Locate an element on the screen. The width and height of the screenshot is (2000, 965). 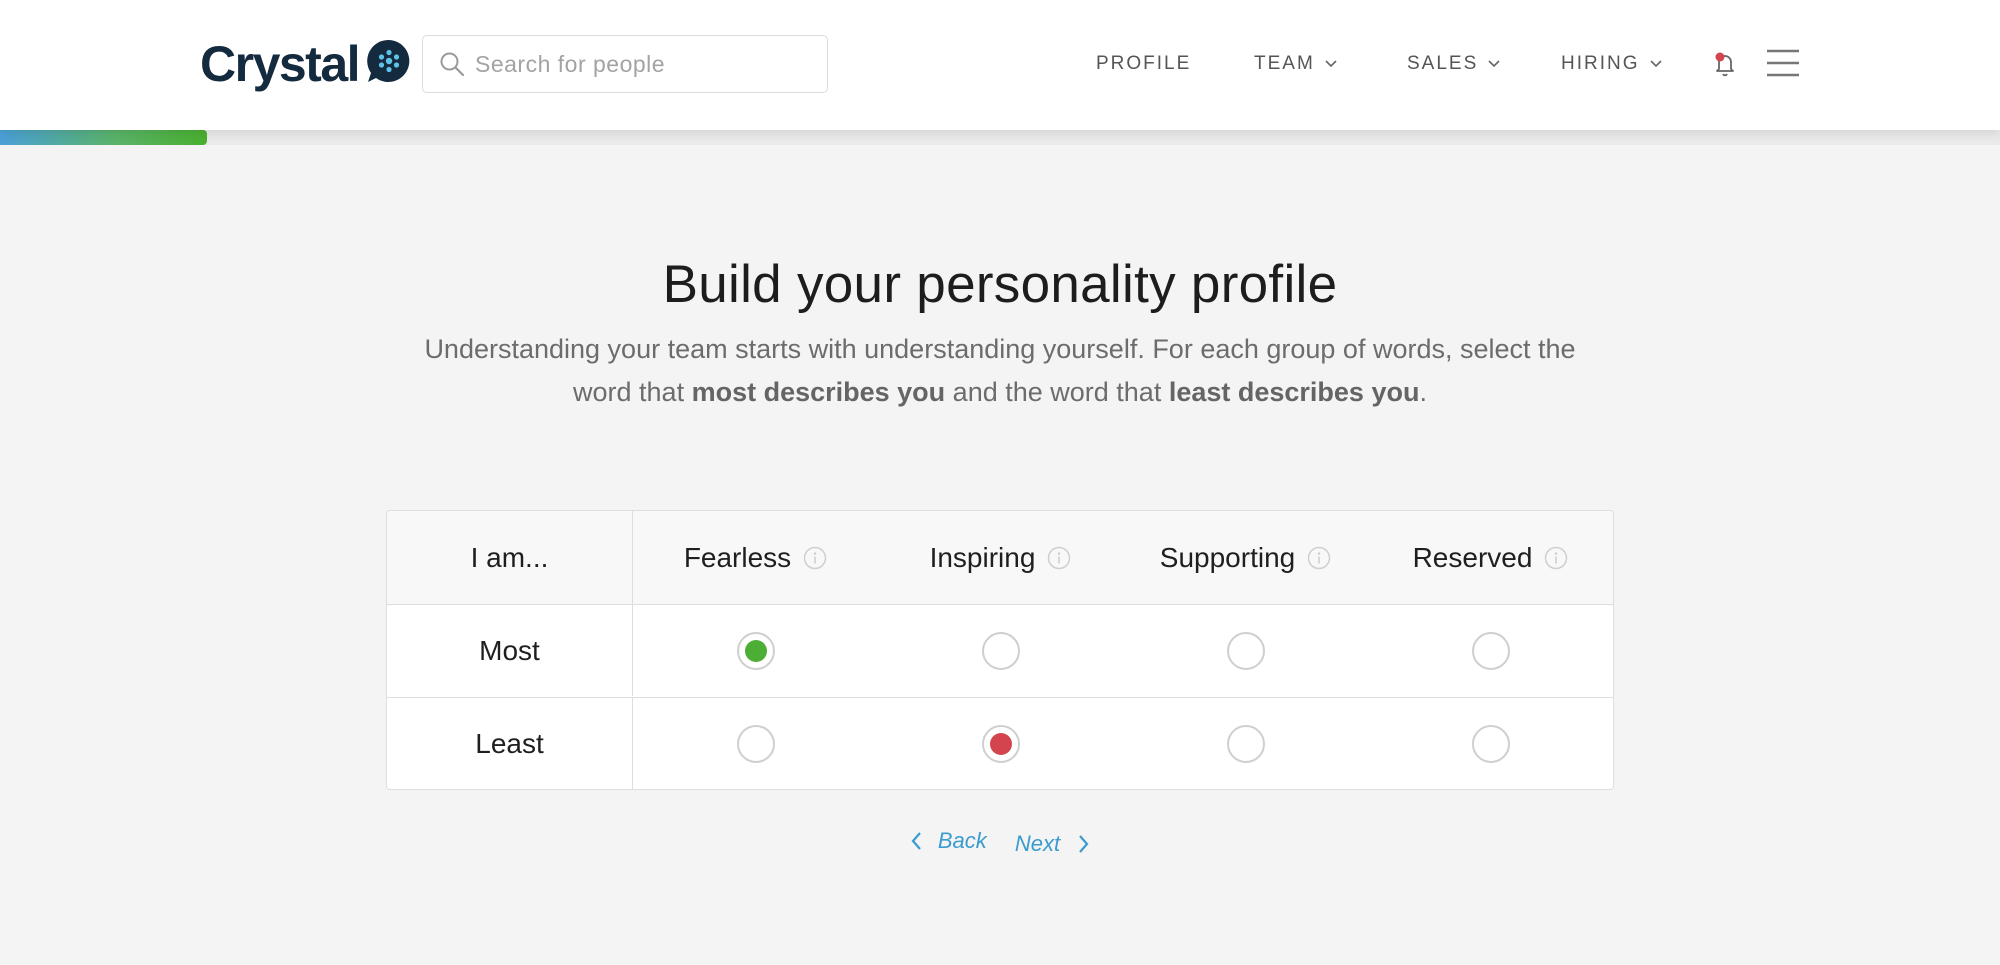
bell-icon is located at coordinates (1725, 64).